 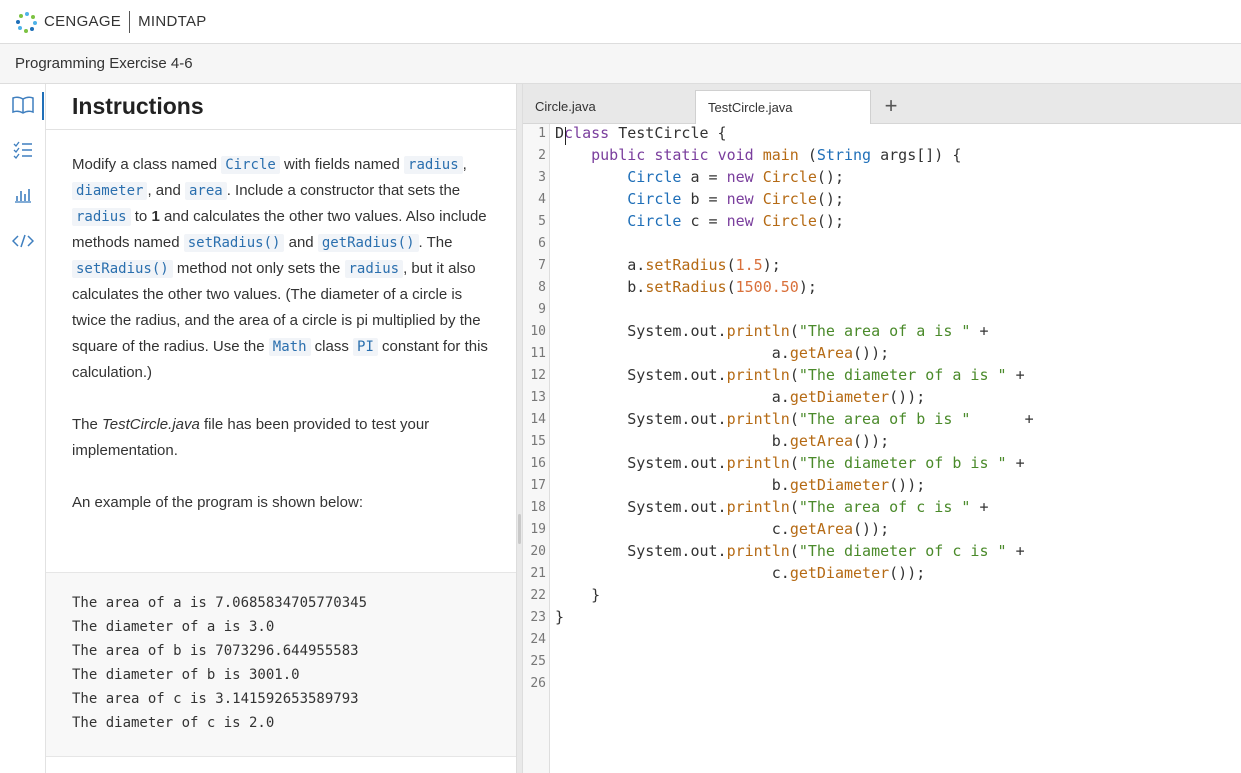 I want to click on code-token: public, so click(x=618, y=155).